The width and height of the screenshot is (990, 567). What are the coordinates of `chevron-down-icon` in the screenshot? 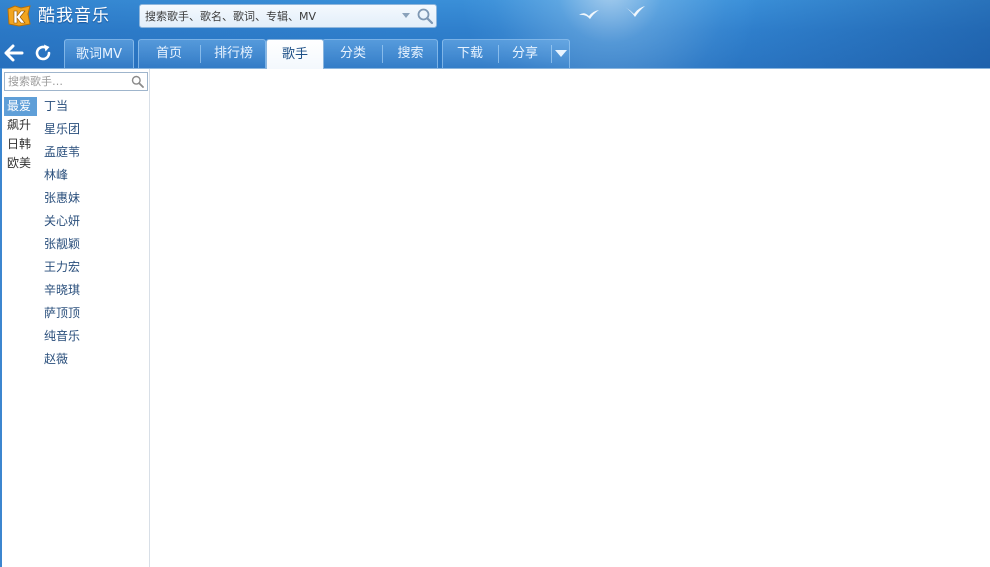 It's located at (406, 15).